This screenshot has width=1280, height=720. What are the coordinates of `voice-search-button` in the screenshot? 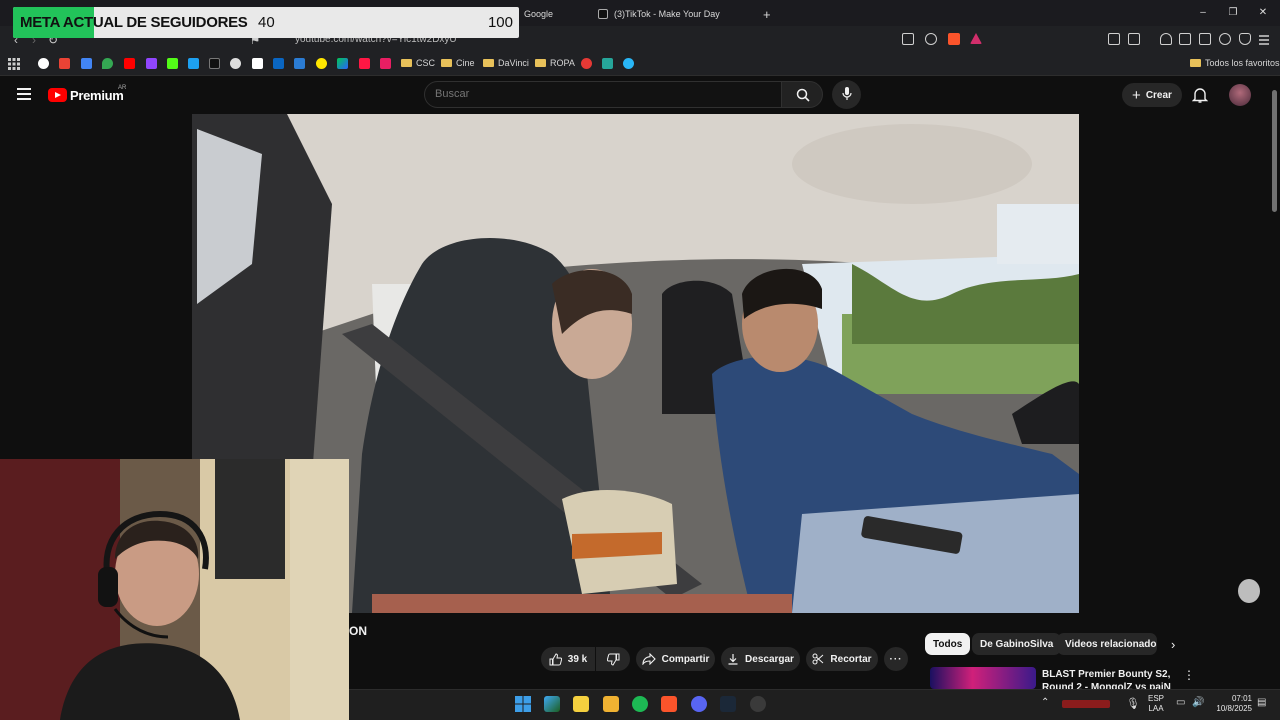 It's located at (846, 94).